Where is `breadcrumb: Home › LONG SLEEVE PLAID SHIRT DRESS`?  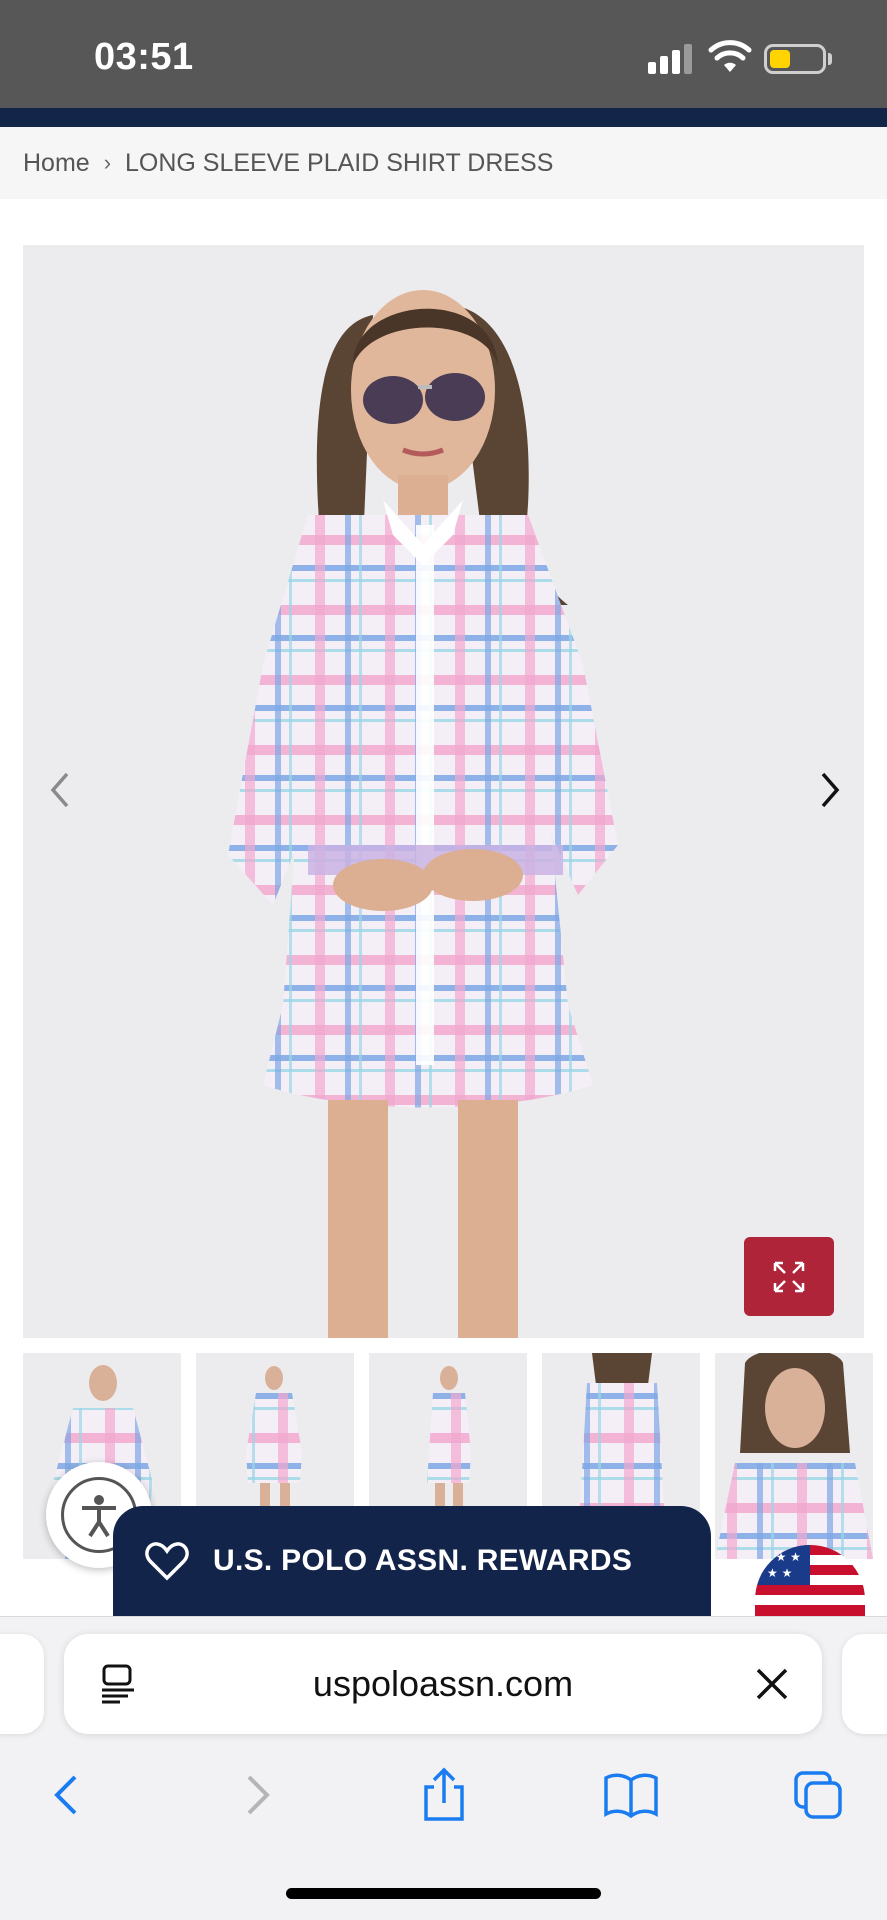 breadcrumb: Home › LONG SLEEVE PLAID SHIRT DRESS is located at coordinates (443, 163).